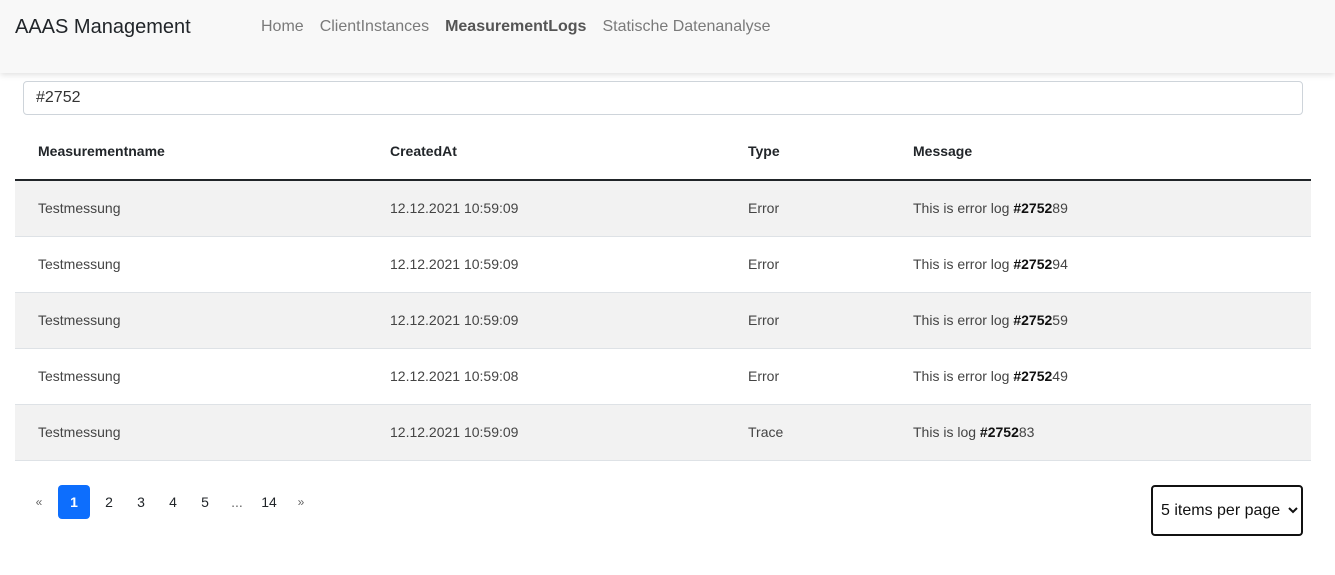  I want to click on message-text: This is log, so click(946, 432).